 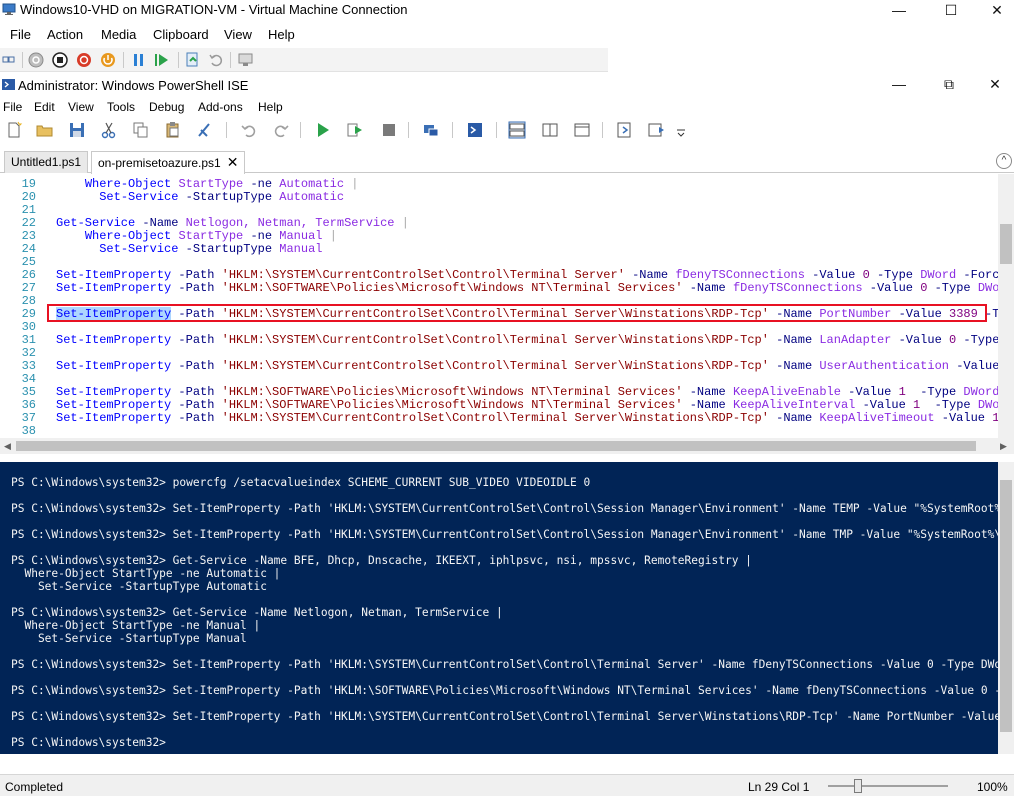 What do you see at coordinates (133, 85) in the screenshot?
I see `ise-window-title: Administrator: Windows PowerShell ISE` at bounding box center [133, 85].